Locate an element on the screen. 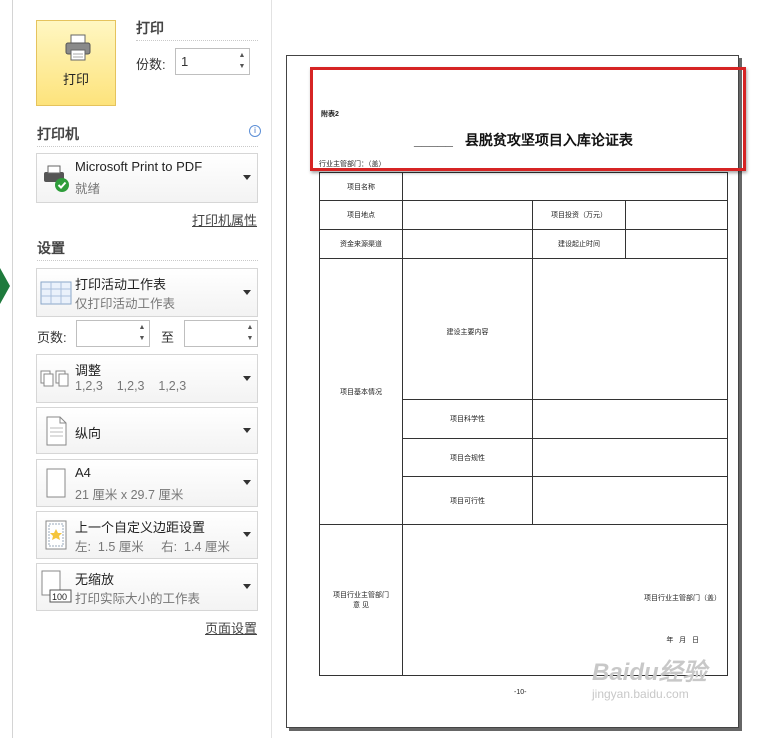 The image size is (773, 738). selected-nav-arrow is located at coordinates (5, 286).